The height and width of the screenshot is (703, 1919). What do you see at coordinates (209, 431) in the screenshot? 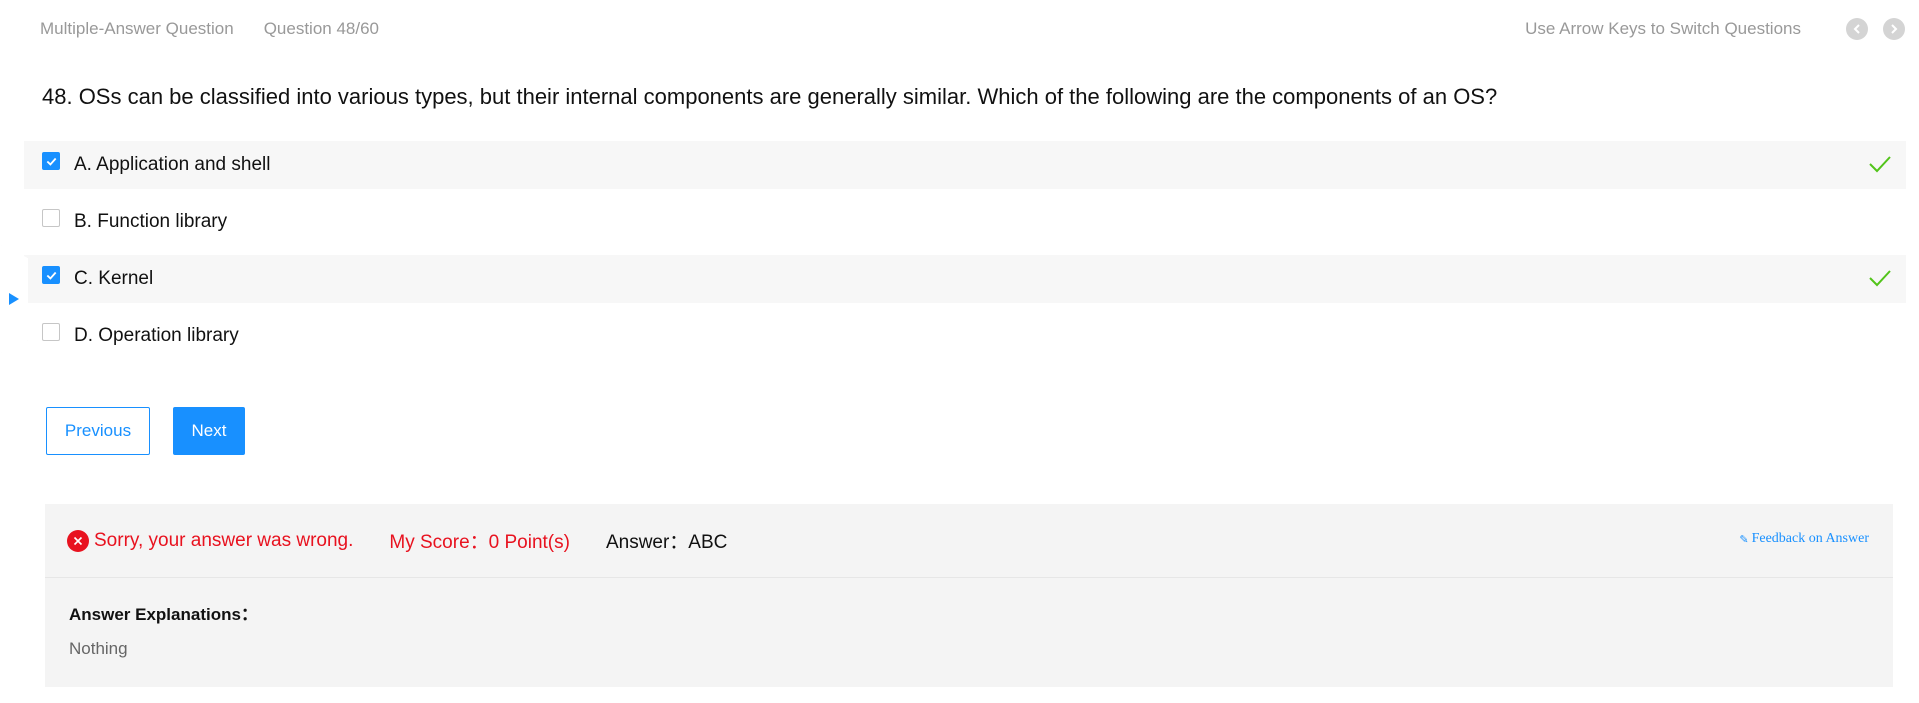
I see `next-button: Next` at bounding box center [209, 431].